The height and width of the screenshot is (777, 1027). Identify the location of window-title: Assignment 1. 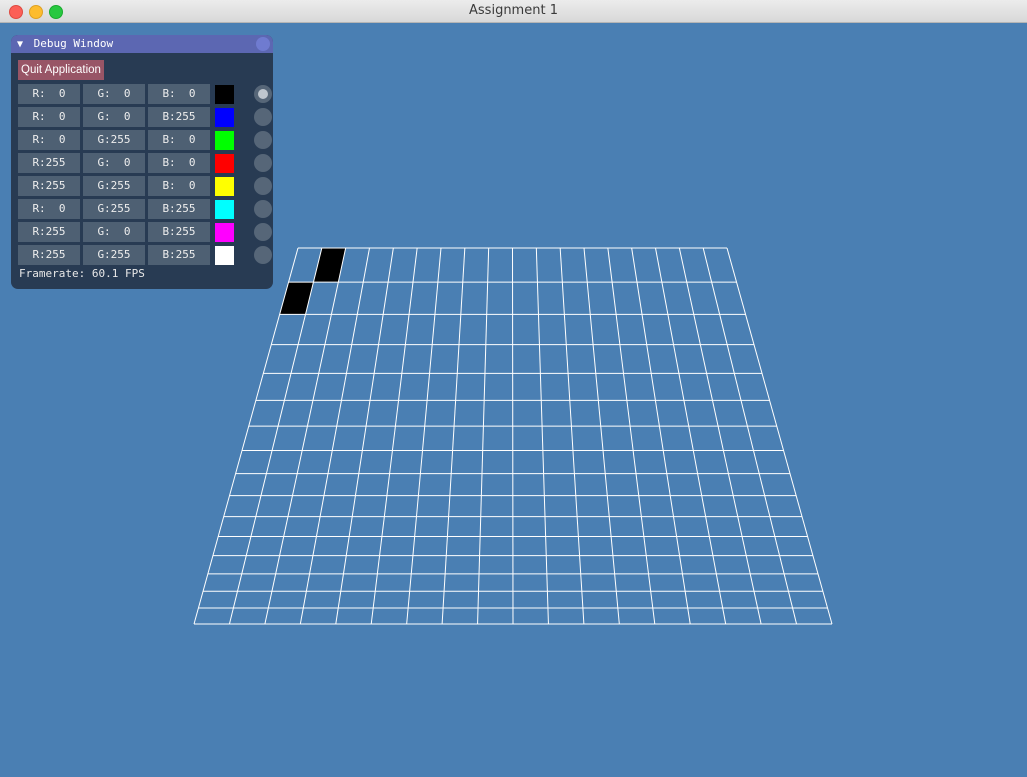
(513, 10).